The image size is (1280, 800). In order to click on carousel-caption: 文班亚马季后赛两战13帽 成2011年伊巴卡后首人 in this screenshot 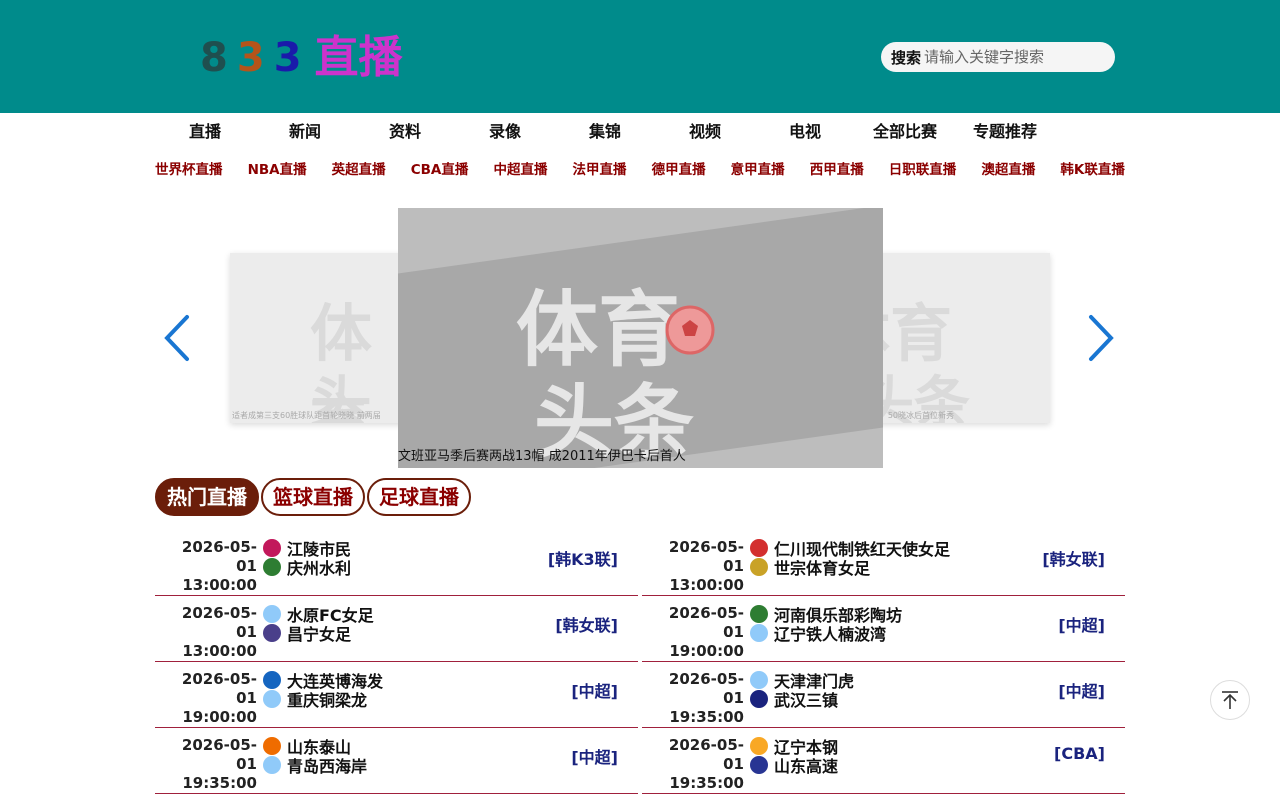, I will do `click(640, 457)`.